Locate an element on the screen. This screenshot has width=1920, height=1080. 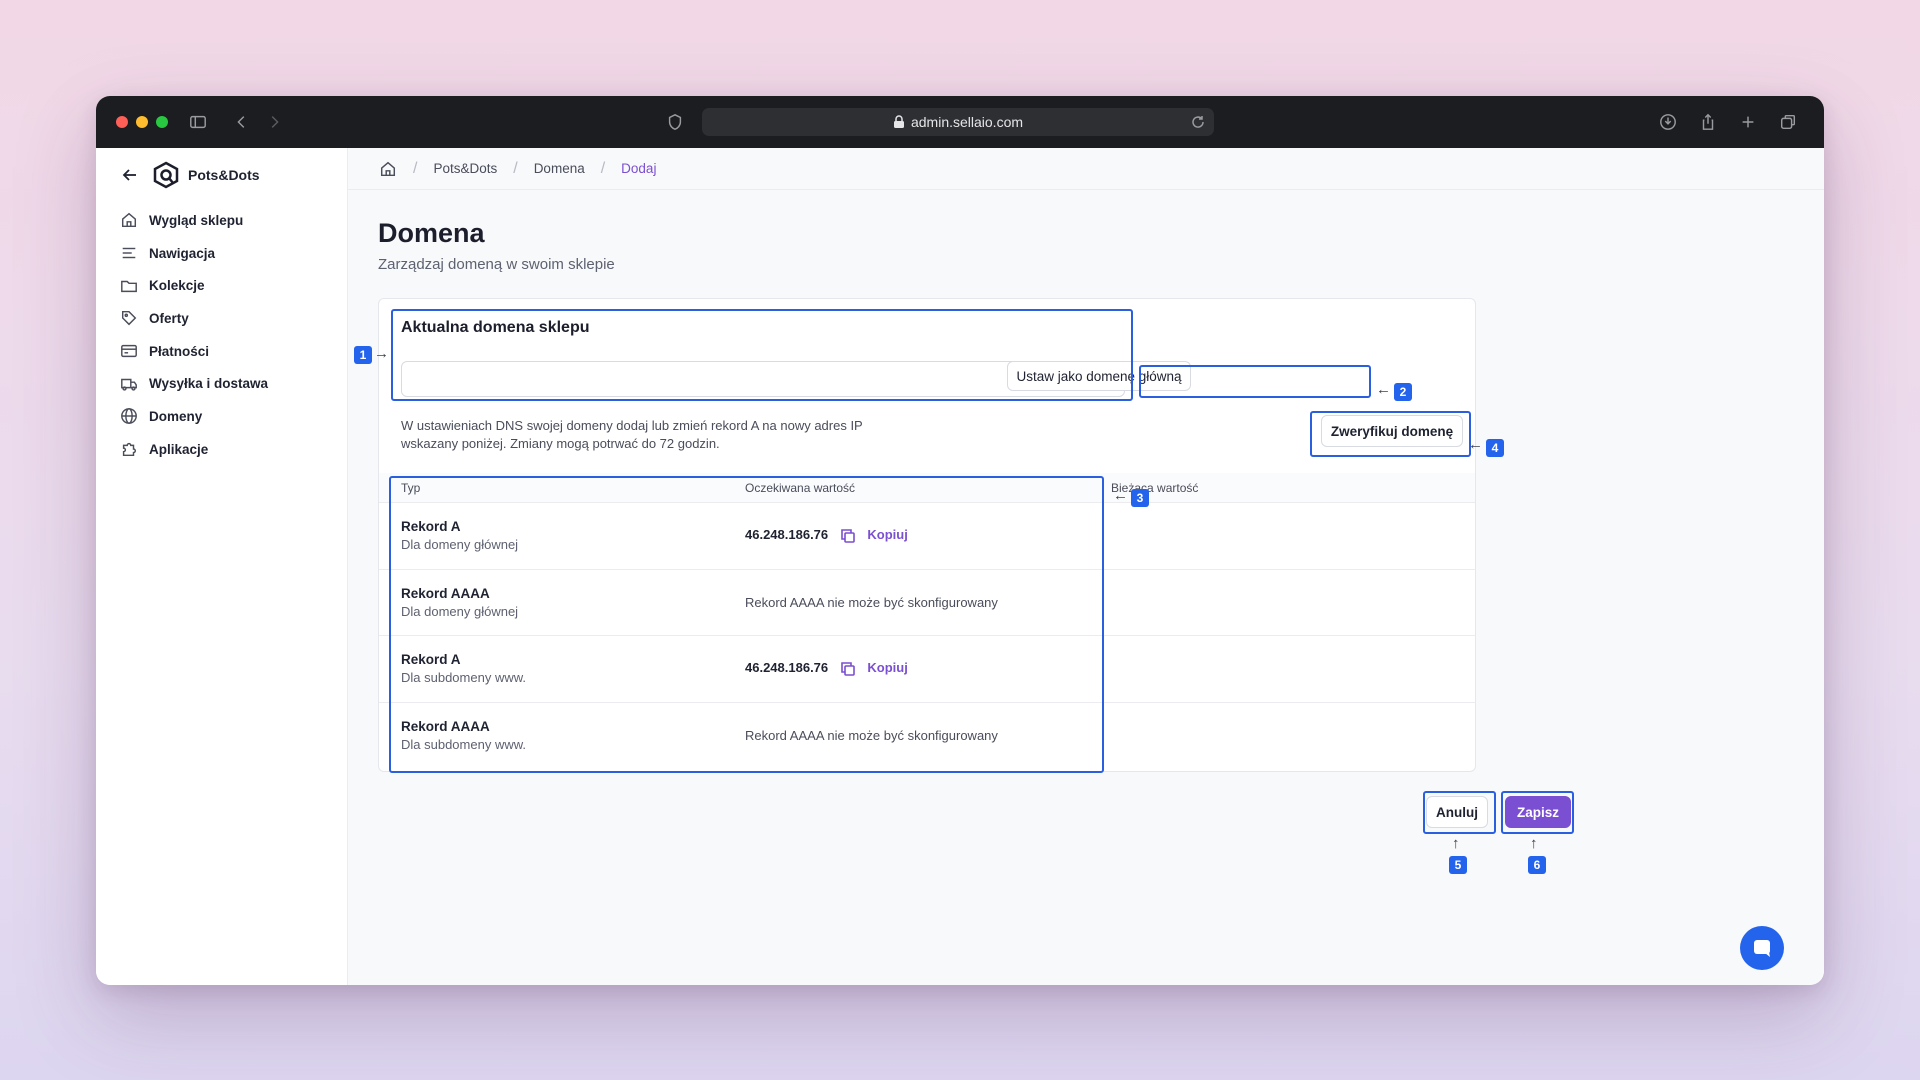
address-bar: admin.sellaio.com is located at coordinates (958, 122).